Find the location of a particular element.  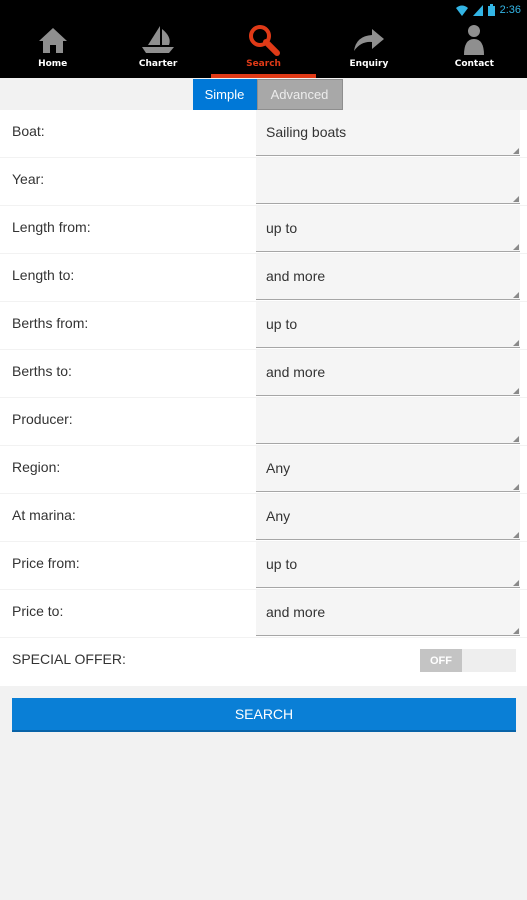

length-from-label: Length from: is located at coordinates (51, 227).